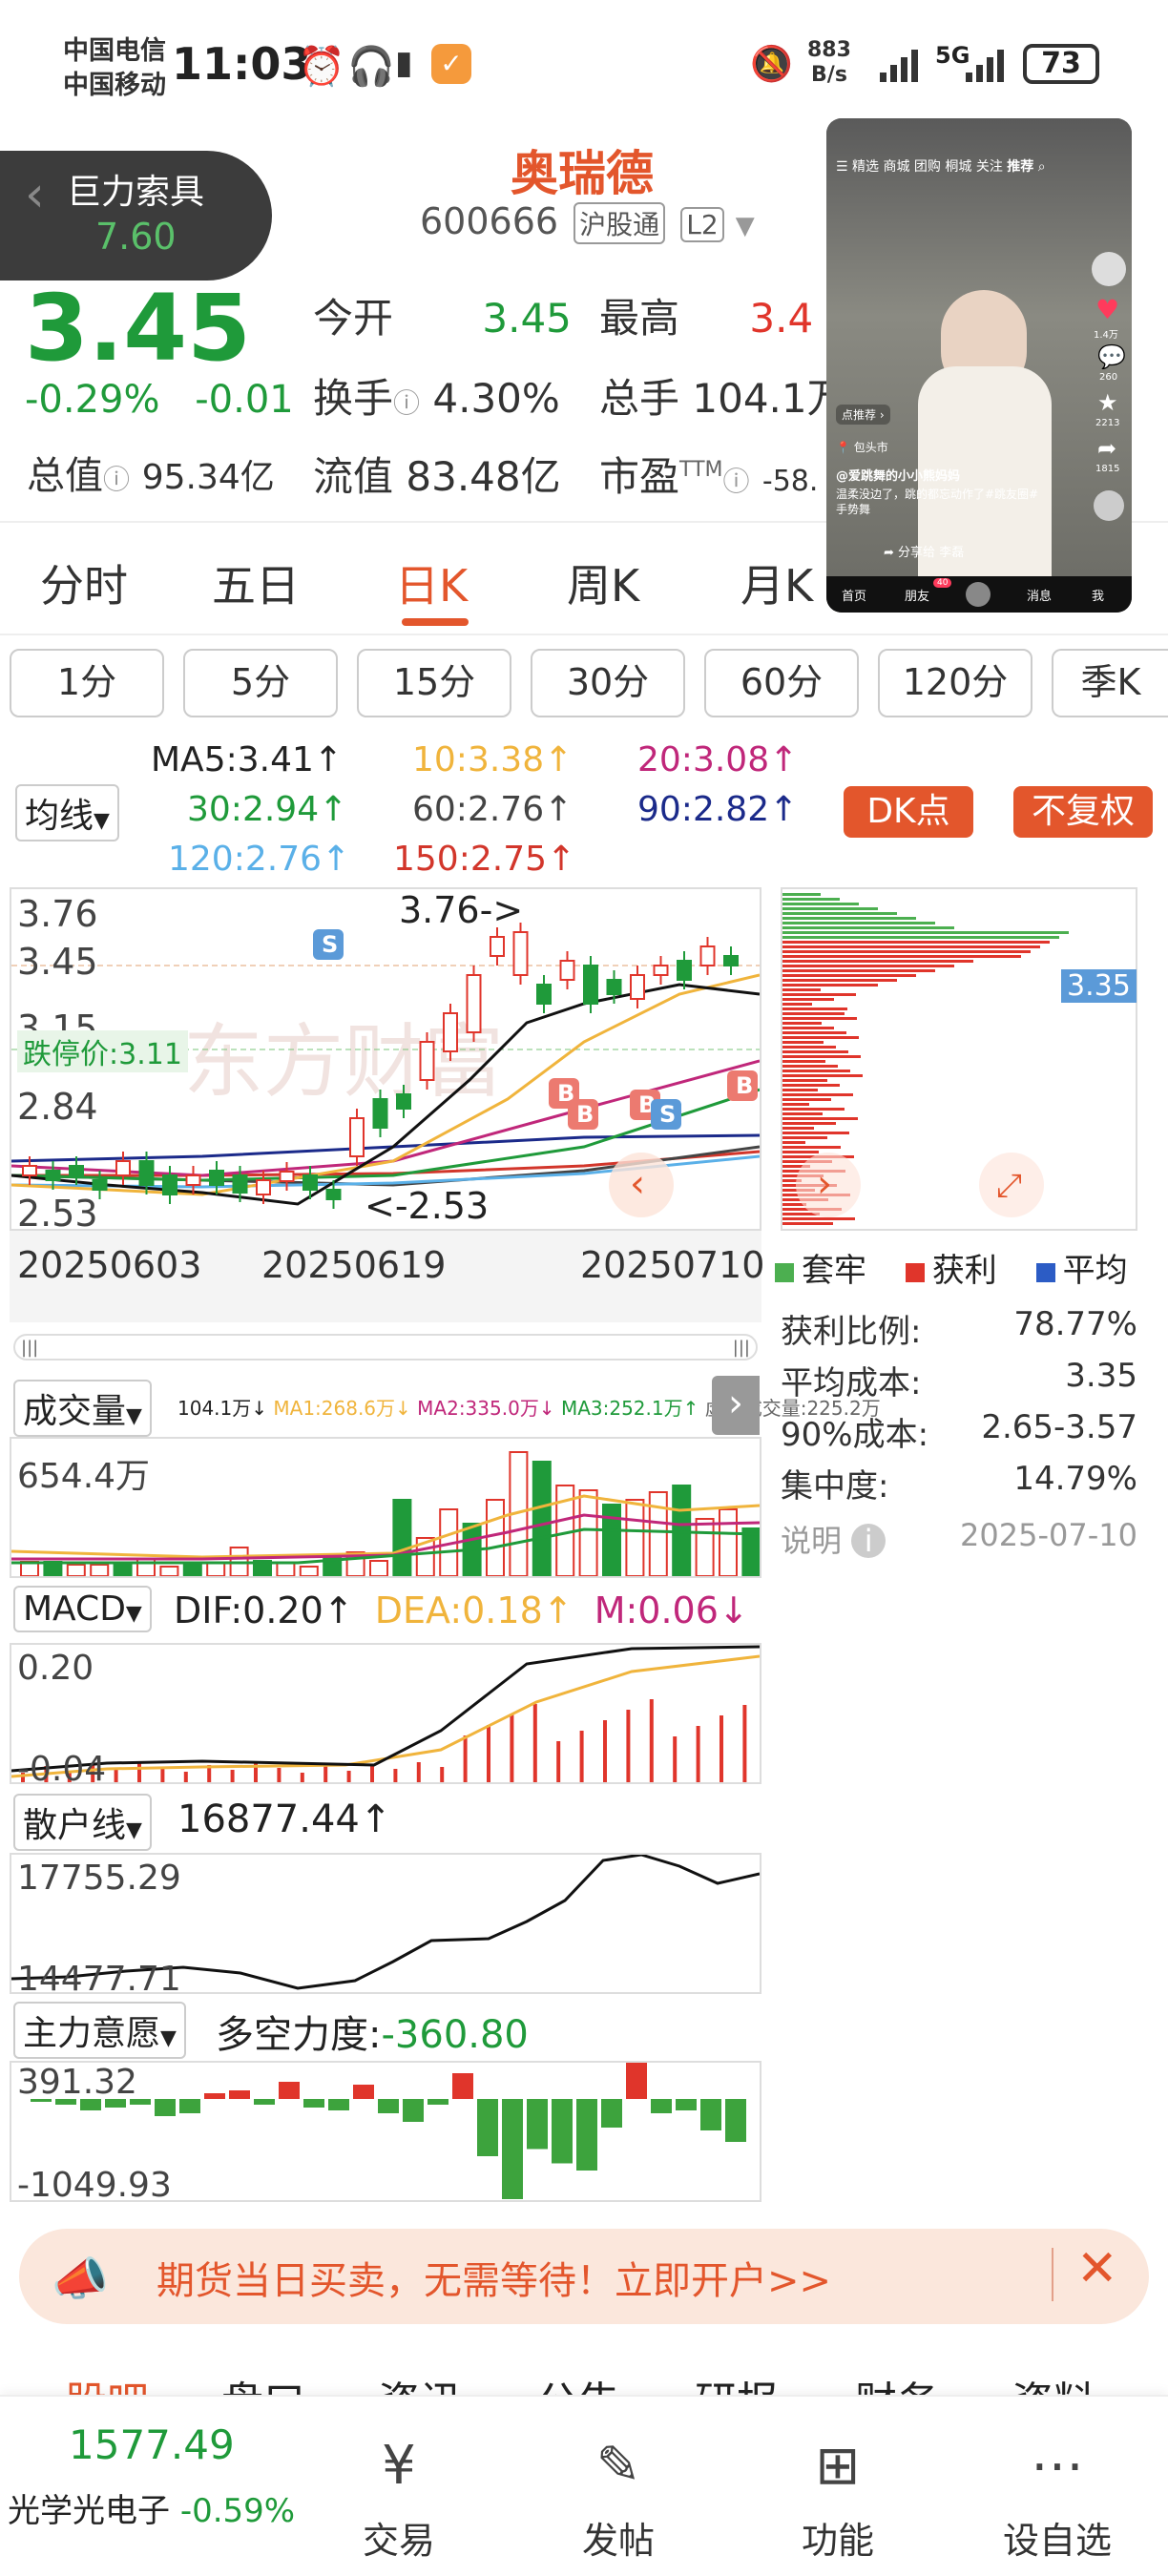  I want to click on scroll-handle-right: |||, so click(741, 1348).